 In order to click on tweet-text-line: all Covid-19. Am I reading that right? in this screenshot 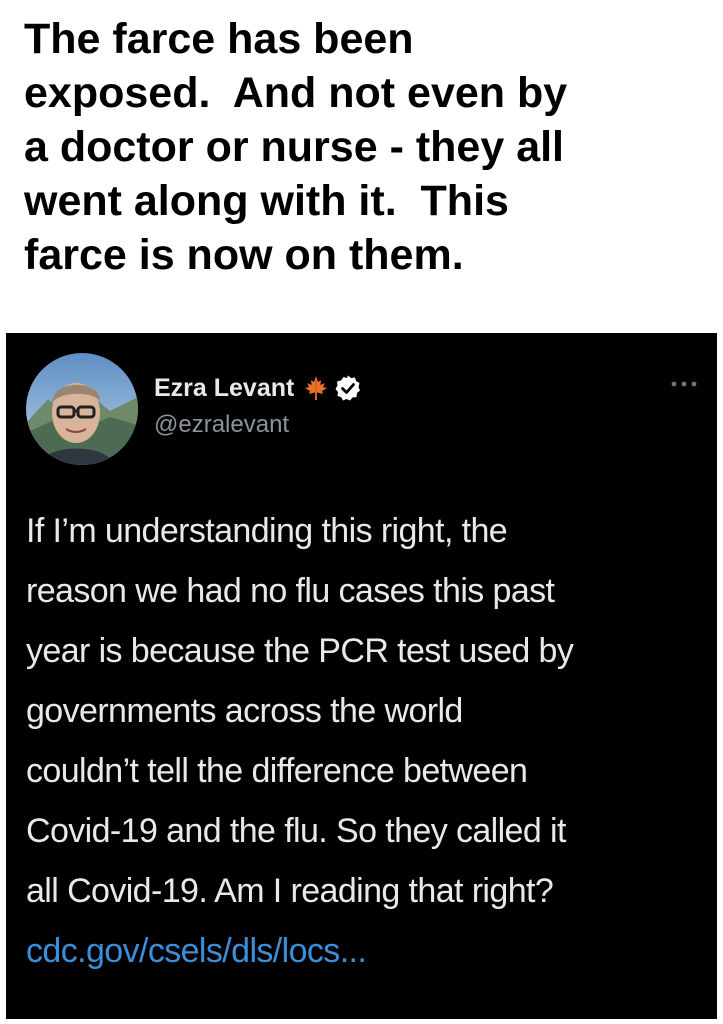, I will do `click(290, 891)`.